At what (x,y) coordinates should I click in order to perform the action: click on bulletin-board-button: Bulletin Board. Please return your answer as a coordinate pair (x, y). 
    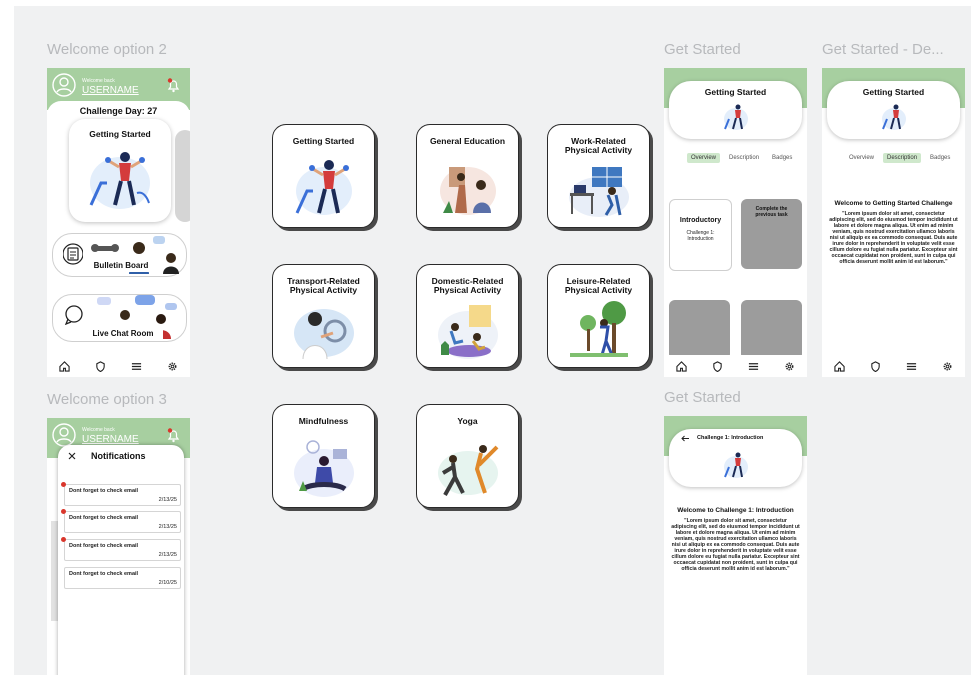
    Looking at the image, I should click on (119, 255).